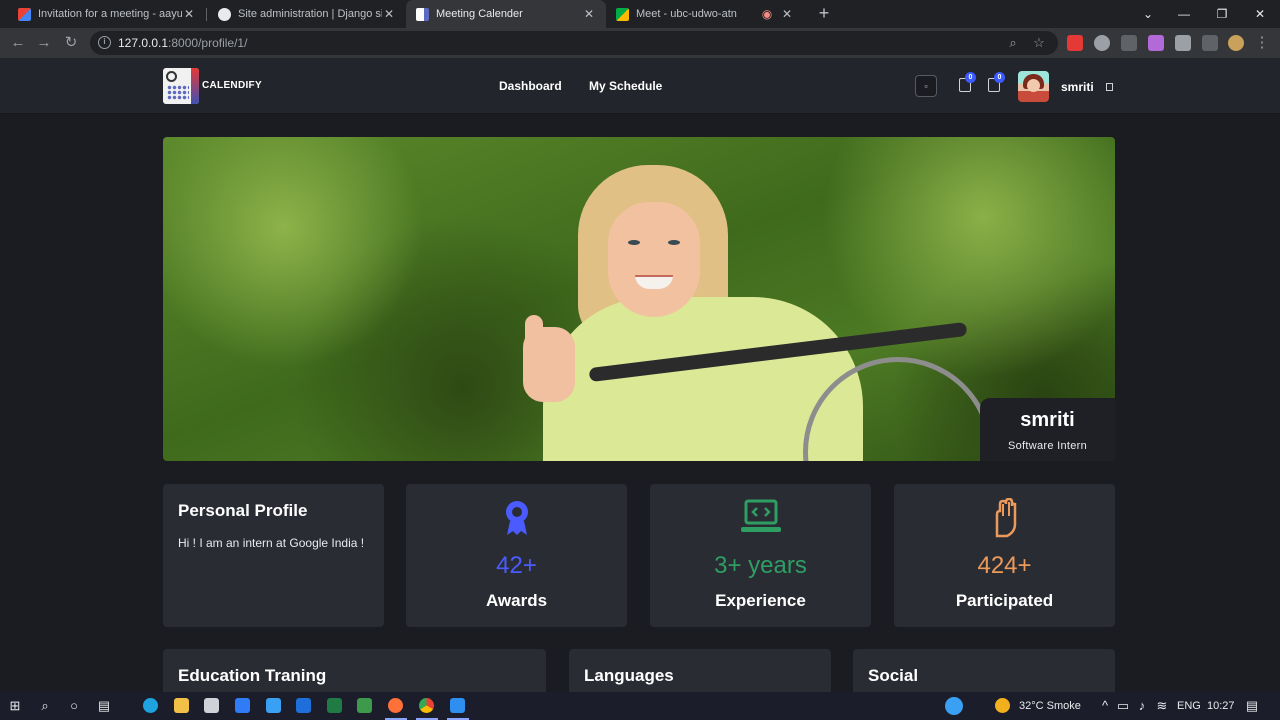  What do you see at coordinates (422, 14) in the screenshot?
I see `calendar-icon` at bounding box center [422, 14].